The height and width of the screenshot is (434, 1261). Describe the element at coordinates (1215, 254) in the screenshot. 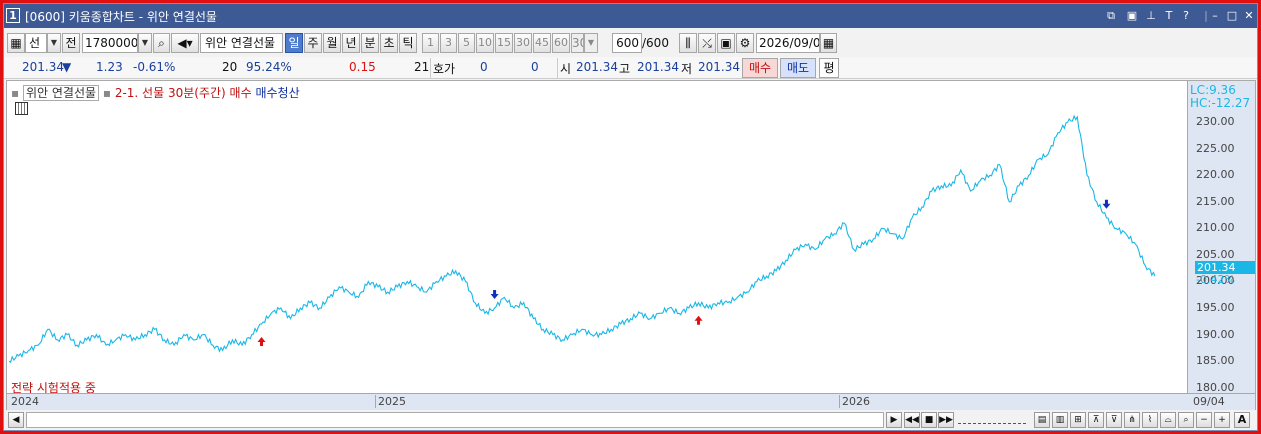

I see `y-tick-label: 205.00` at that location.